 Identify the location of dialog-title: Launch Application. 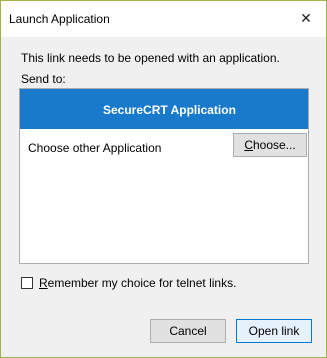
(59, 19).